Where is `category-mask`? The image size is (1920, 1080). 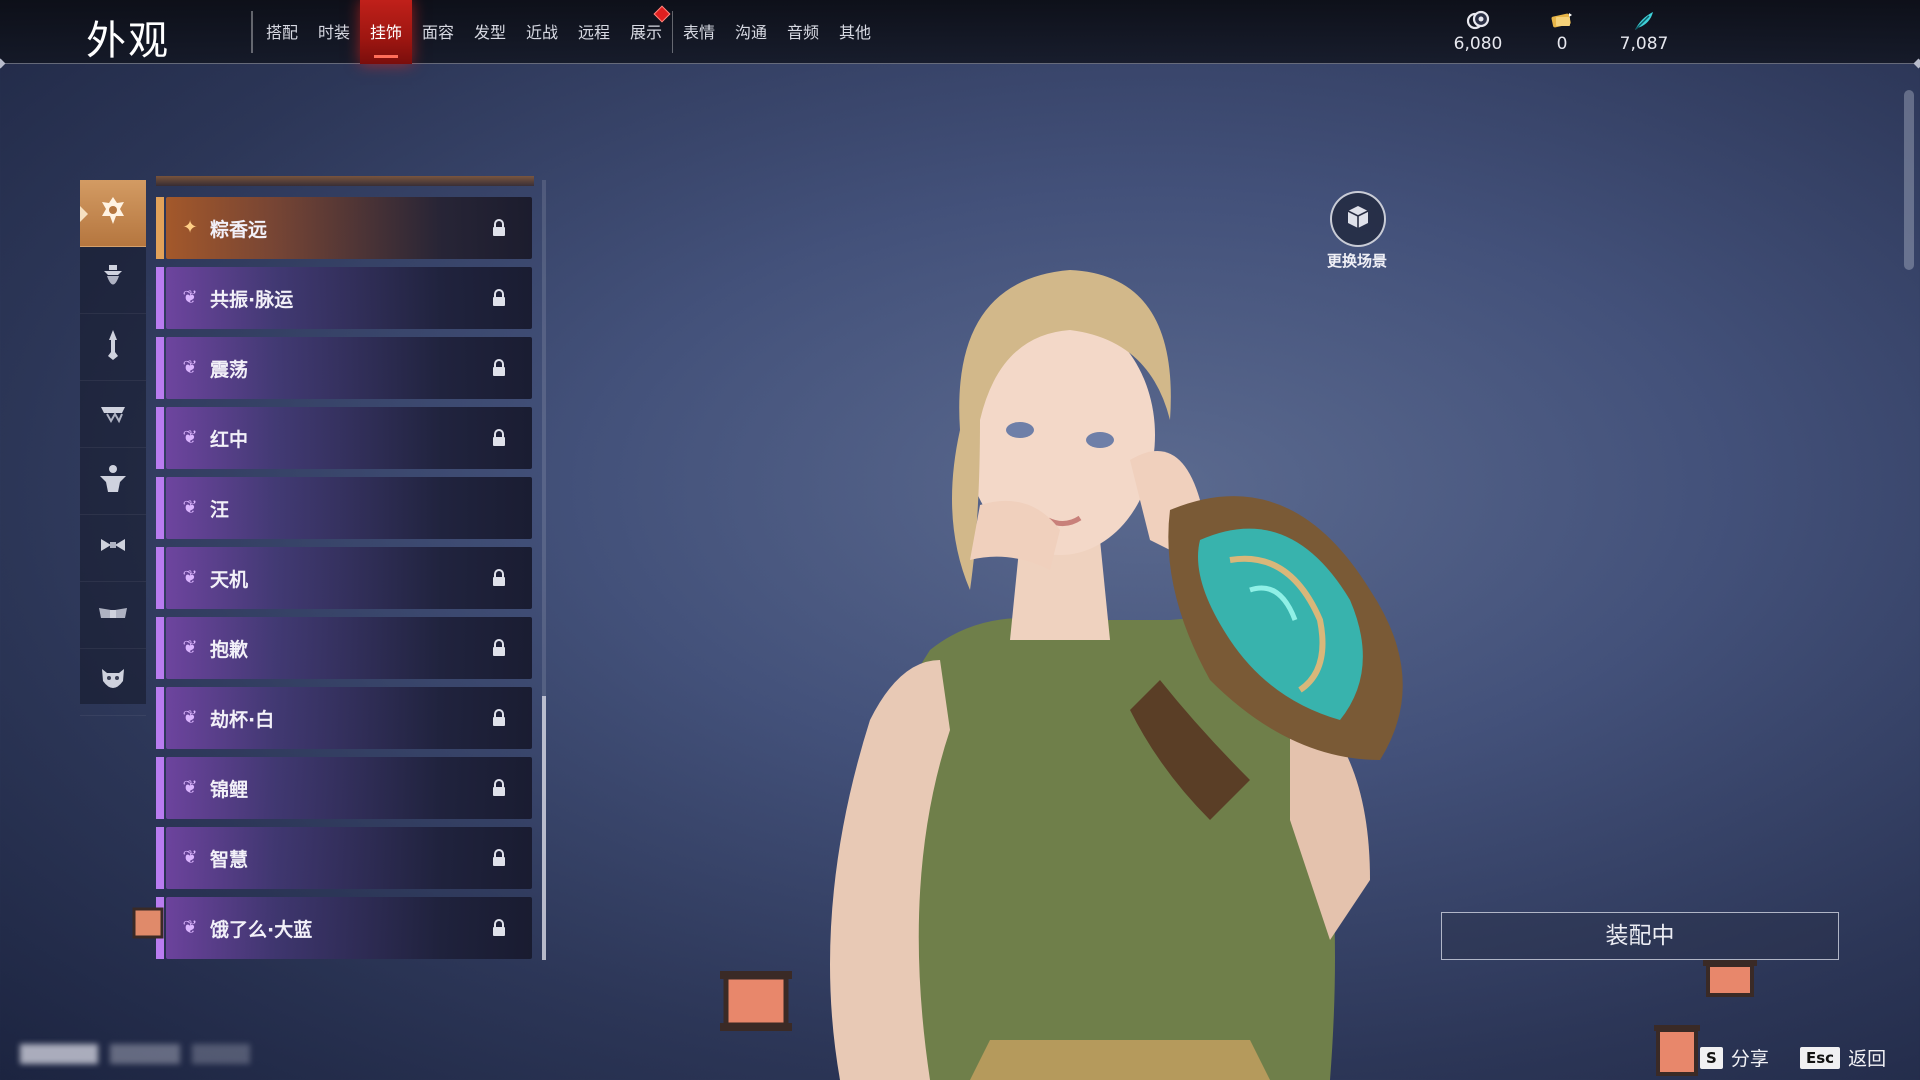
category-mask is located at coordinates (113, 682).